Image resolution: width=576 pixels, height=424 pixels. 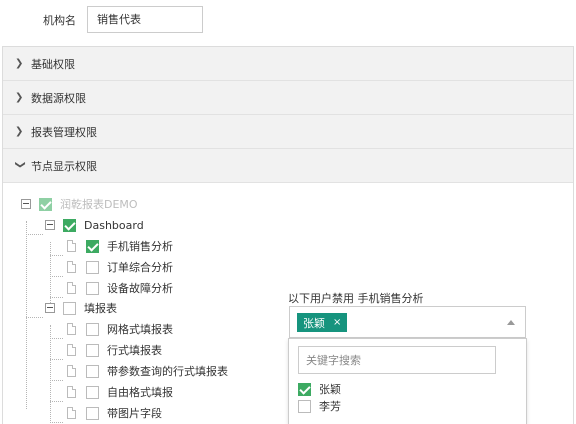 I want to click on node-label: 行式填报表, so click(x=134, y=350).